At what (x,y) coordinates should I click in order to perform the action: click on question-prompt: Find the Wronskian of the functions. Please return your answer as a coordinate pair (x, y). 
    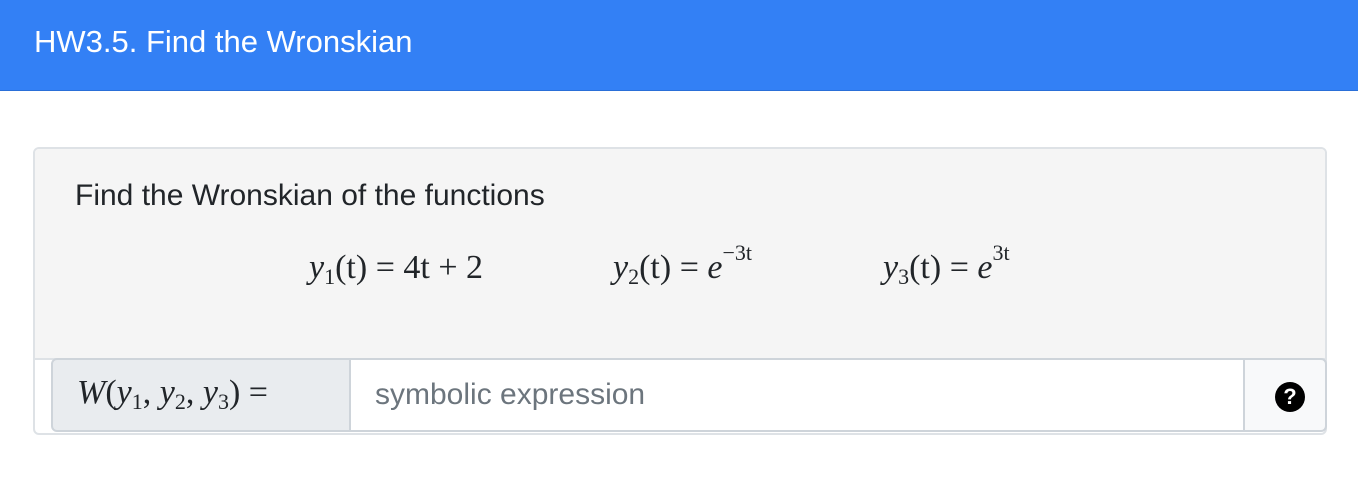
    Looking at the image, I should click on (310, 195).